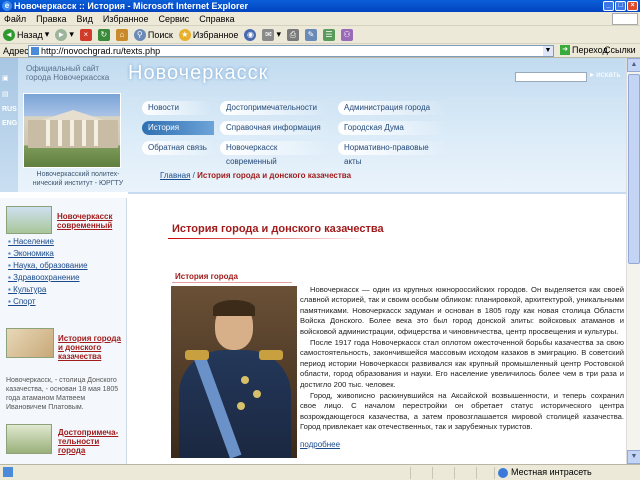 The width and height of the screenshot is (640, 480). What do you see at coordinates (215, 34) in the screenshot?
I see `favorites-label: Избранное` at bounding box center [215, 34].